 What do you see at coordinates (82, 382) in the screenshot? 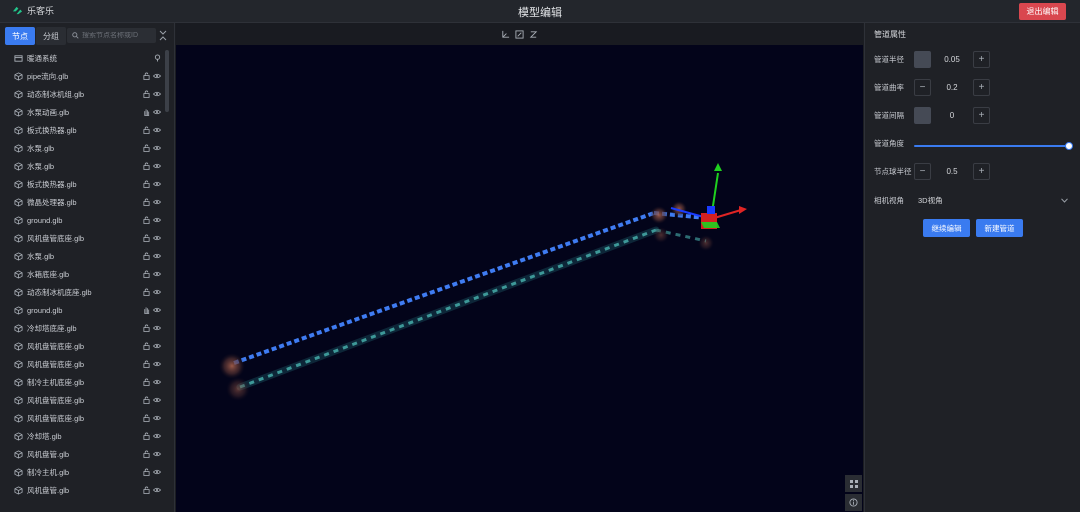
I see `tree-node-row: 制冷主机底座.glb` at bounding box center [82, 382].